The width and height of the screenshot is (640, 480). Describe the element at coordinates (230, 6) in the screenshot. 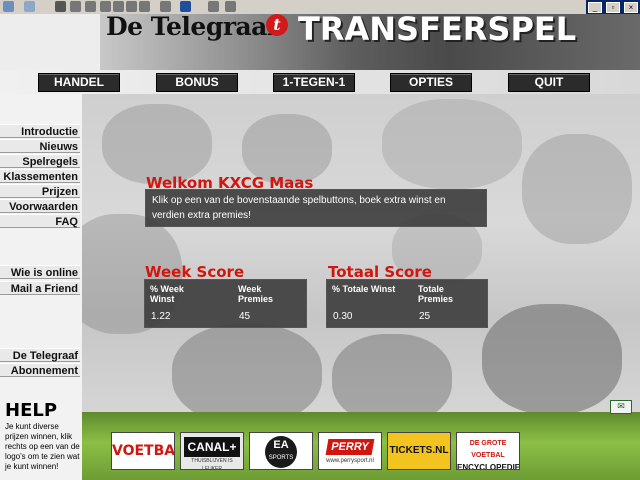

I see `messenger-icon` at that location.